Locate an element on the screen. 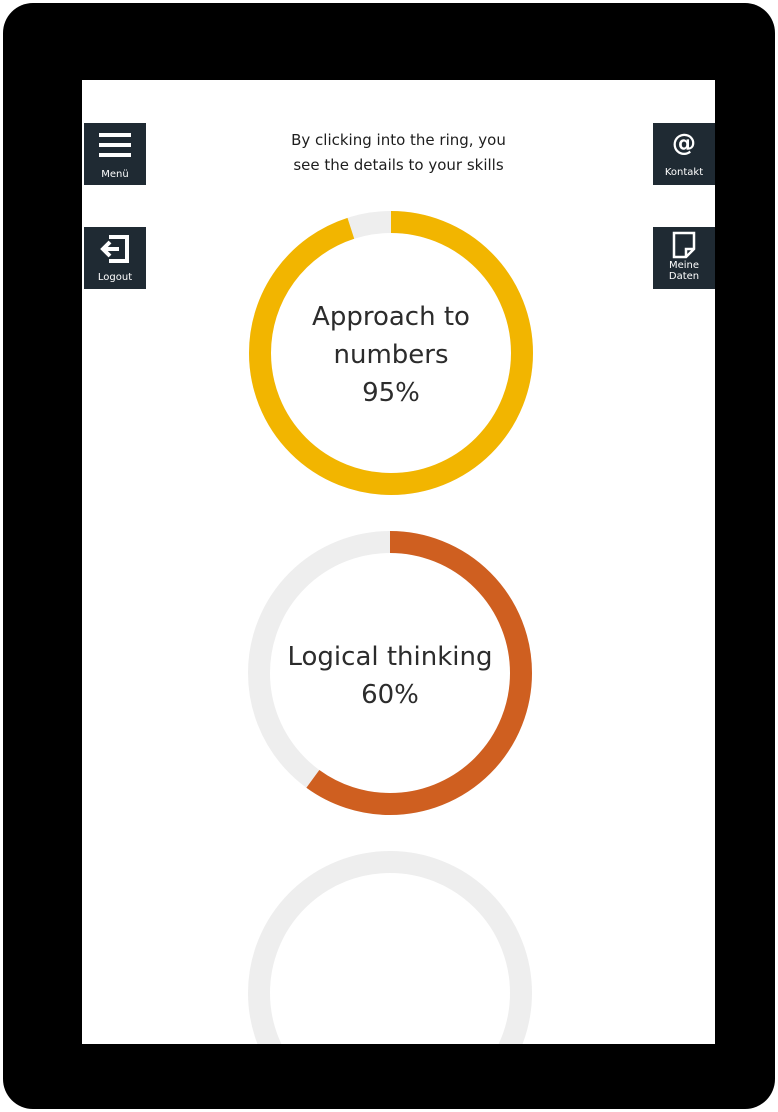  contact-label: Kontakt is located at coordinates (684, 172).